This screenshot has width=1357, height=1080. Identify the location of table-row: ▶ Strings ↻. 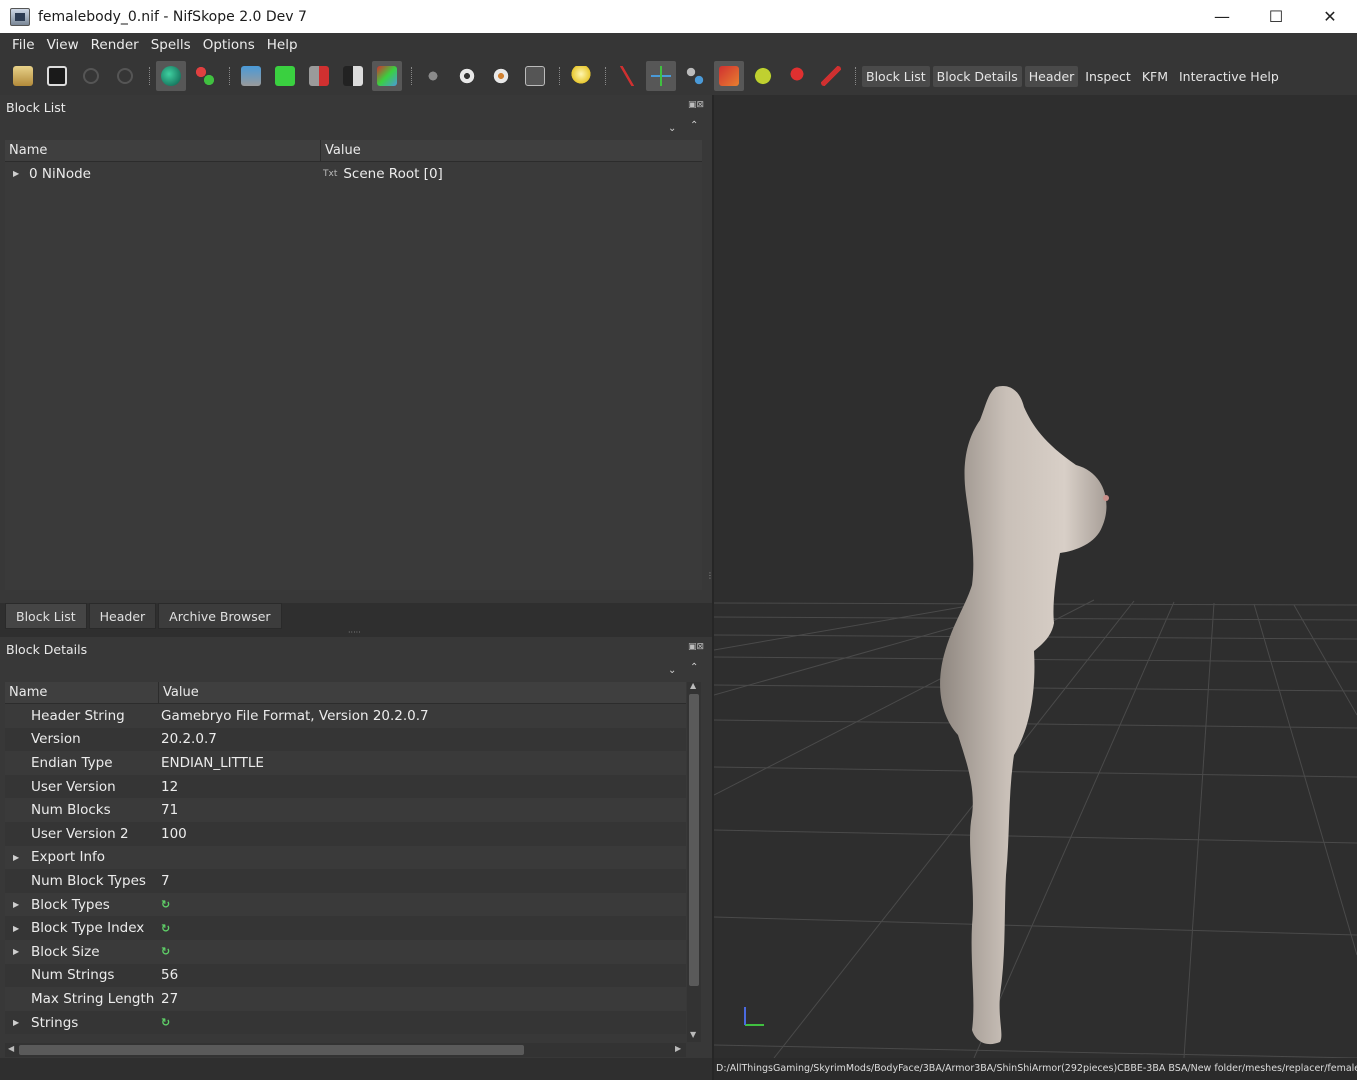
(345, 1022).